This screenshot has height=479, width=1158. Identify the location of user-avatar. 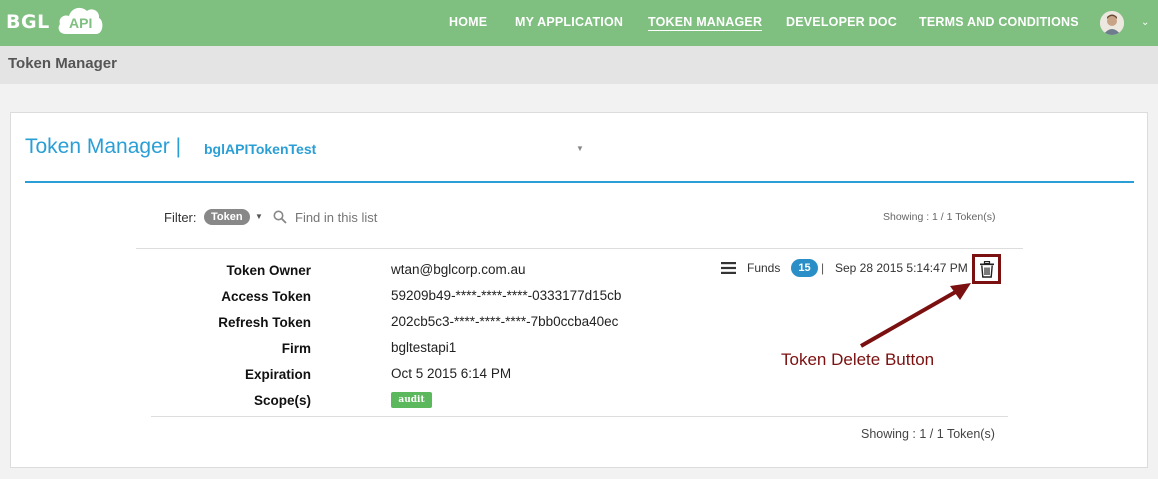
(1112, 23).